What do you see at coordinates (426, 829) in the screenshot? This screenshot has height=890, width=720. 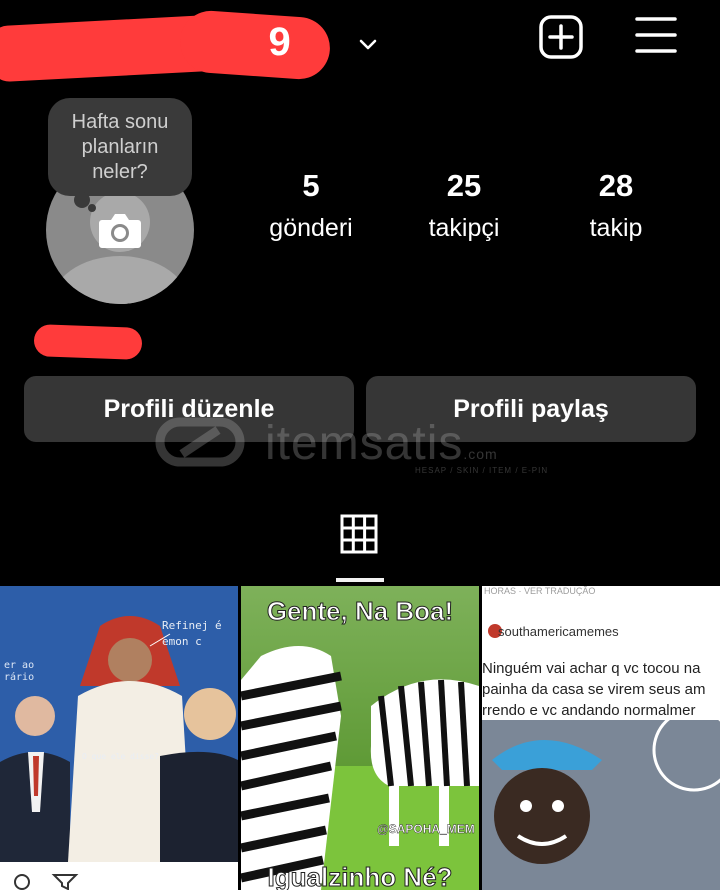 I see `post-caption: @SAPOHA_MEM` at bounding box center [426, 829].